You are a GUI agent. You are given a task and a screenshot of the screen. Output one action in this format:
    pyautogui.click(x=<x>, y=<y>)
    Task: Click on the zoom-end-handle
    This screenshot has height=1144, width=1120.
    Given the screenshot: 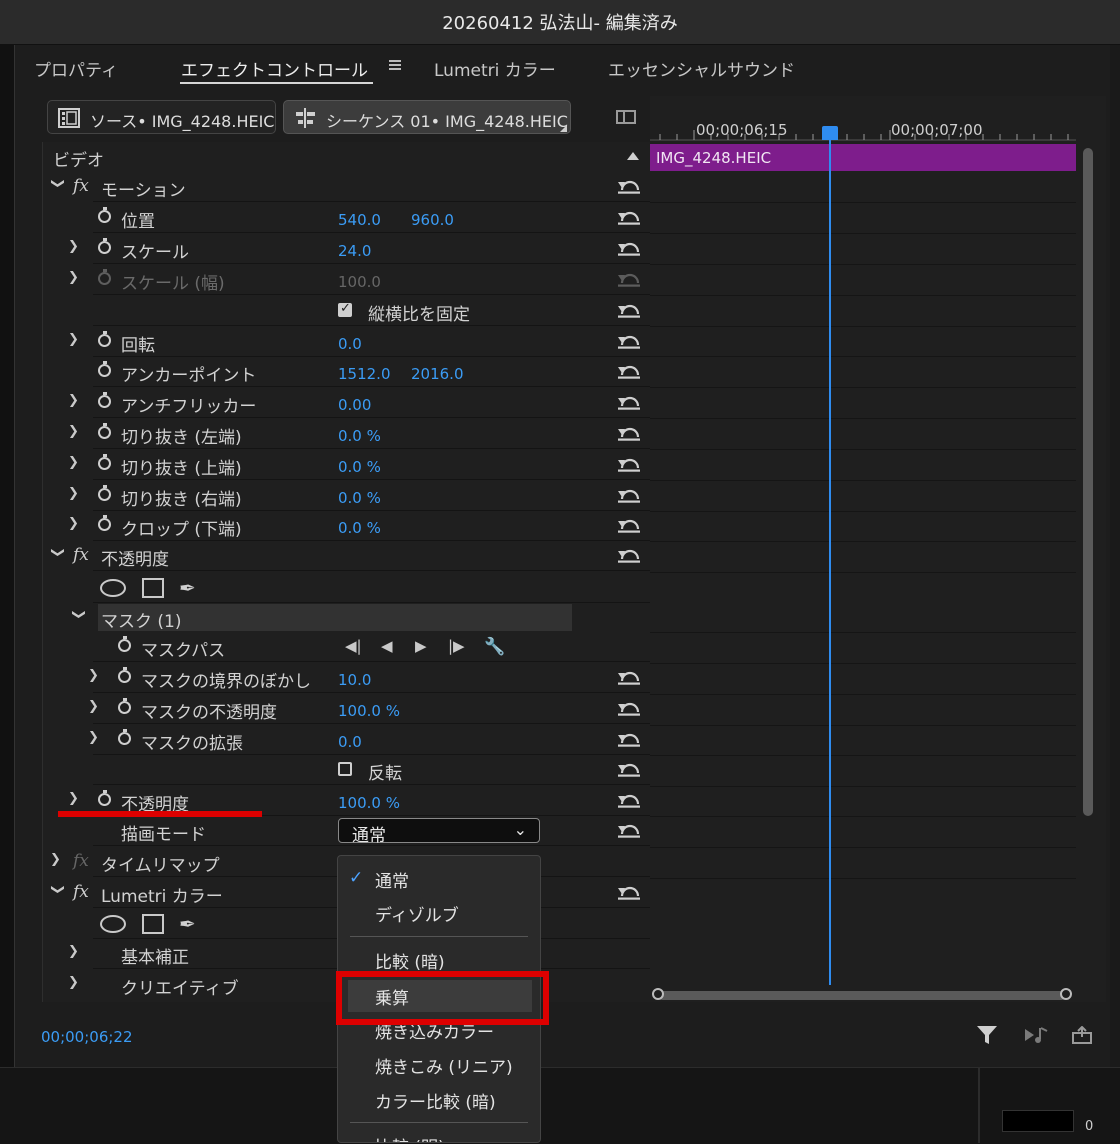 What is the action you would take?
    pyautogui.click(x=1066, y=994)
    